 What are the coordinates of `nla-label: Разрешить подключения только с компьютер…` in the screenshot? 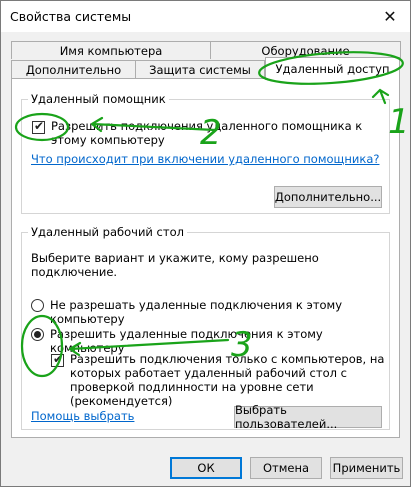 It's located at (228, 380).